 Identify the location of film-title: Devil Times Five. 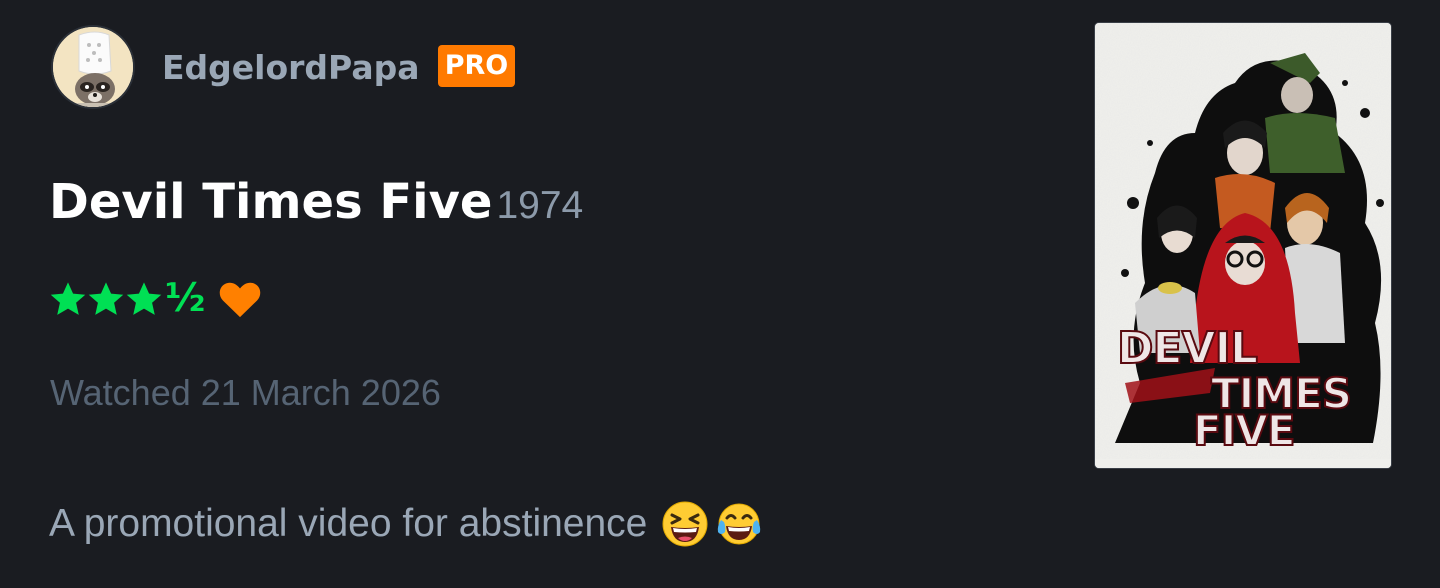
(270, 202).